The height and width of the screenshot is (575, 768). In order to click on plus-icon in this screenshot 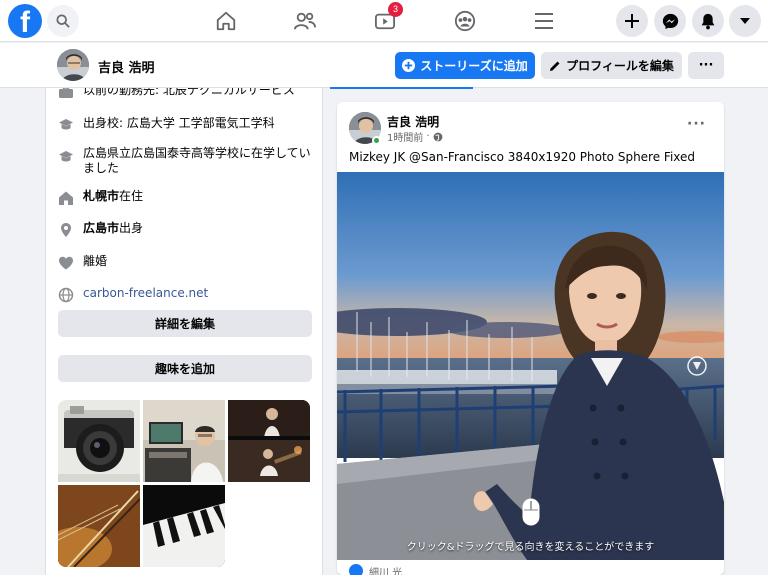, I will do `click(632, 21)`.